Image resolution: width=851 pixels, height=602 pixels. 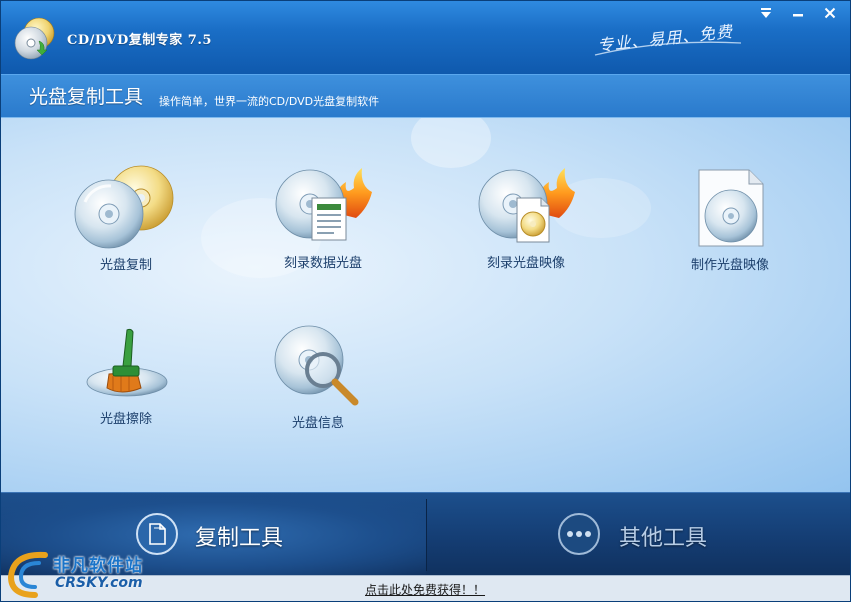 I want to click on app-title: CD/DVD复制专家 7.5, so click(x=139, y=40).